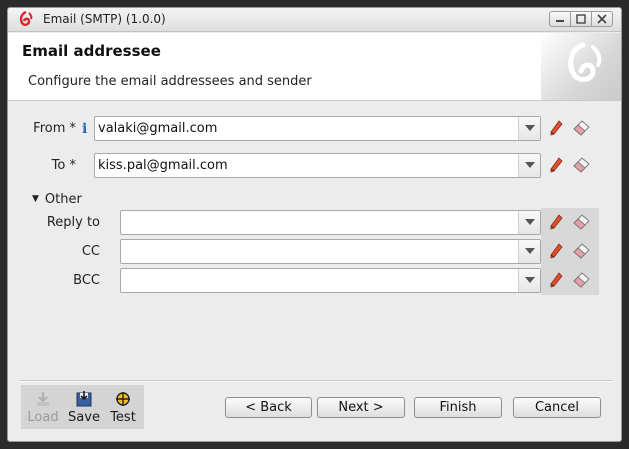 The width and height of the screenshot is (629, 449). Describe the element at coordinates (158, 128) in the screenshot. I see `from-value: valaki@gmail.com` at that location.